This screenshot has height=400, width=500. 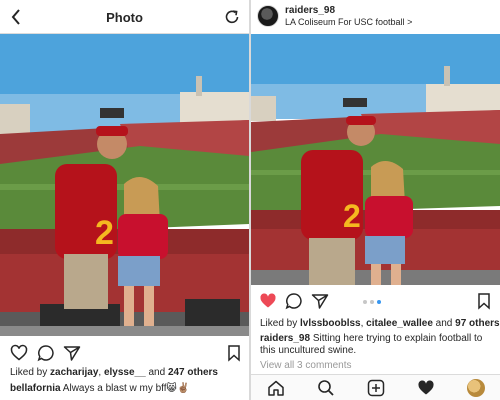 I want to click on view-comments-link: View all 3 comments, so click(x=306, y=365).